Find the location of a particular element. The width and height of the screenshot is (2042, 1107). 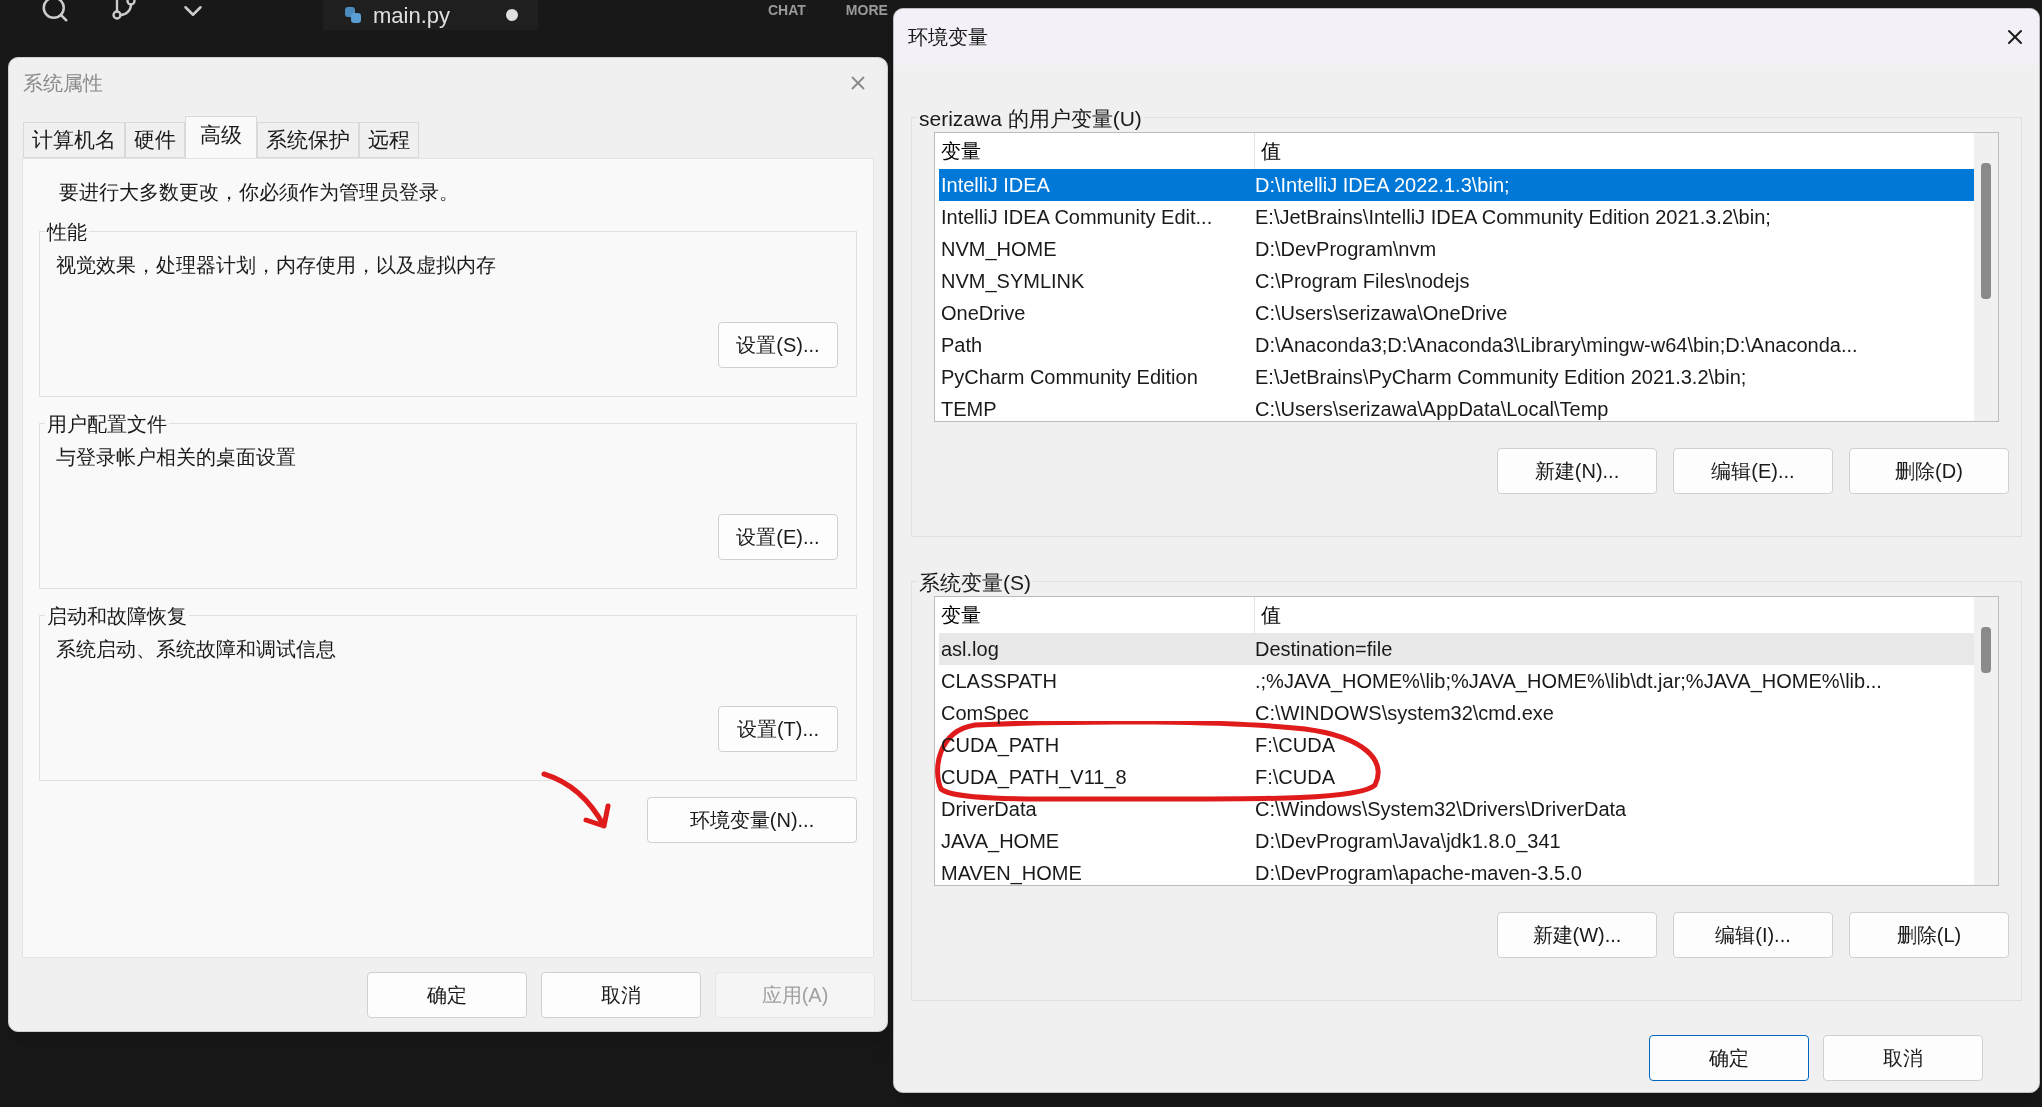

variable-name: CLASSPATH is located at coordinates (999, 681).